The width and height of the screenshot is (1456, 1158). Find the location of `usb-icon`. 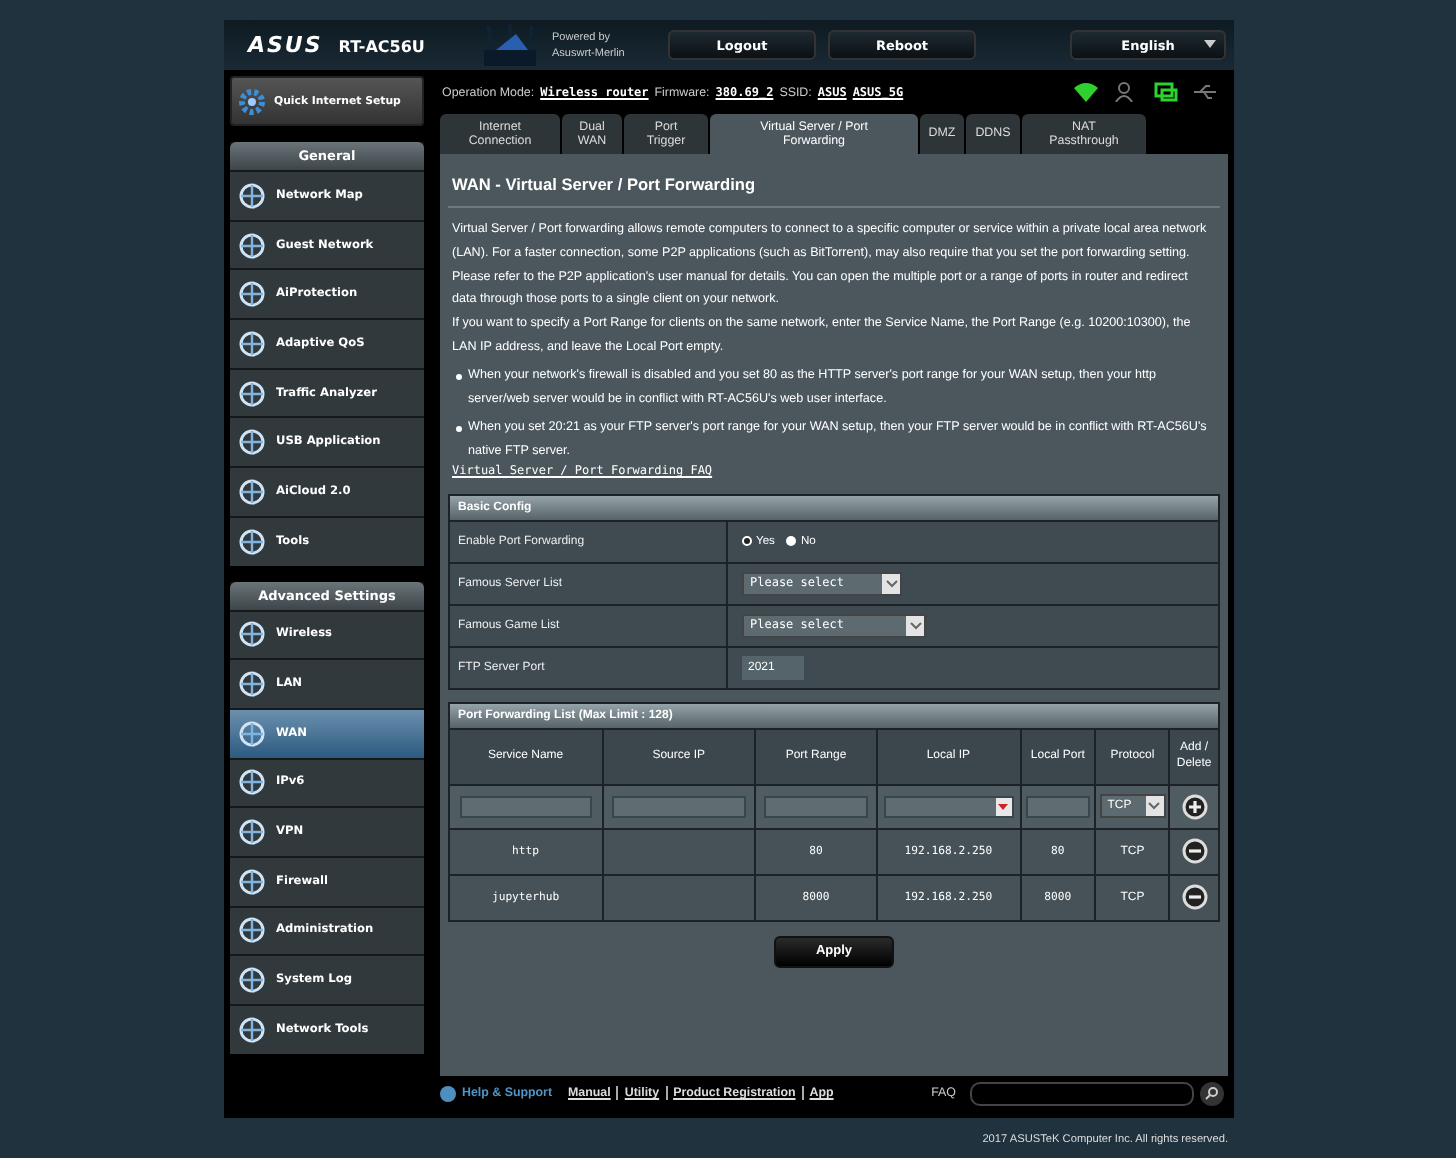

usb-icon is located at coordinates (1206, 92).